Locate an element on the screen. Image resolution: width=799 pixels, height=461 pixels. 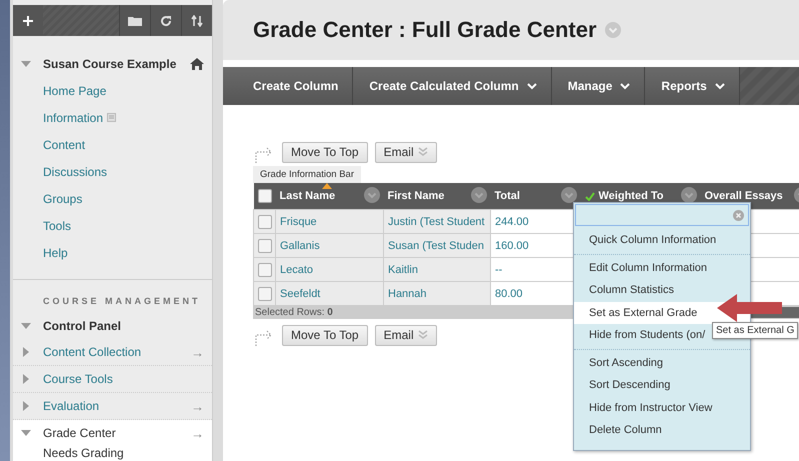
title-menu-icon is located at coordinates (612, 30).